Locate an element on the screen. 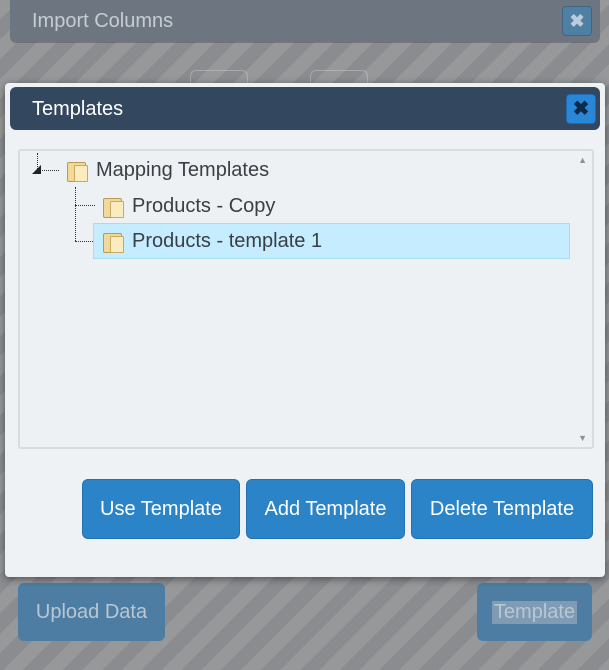  tree-node-label: Products - Copy is located at coordinates (204, 205).